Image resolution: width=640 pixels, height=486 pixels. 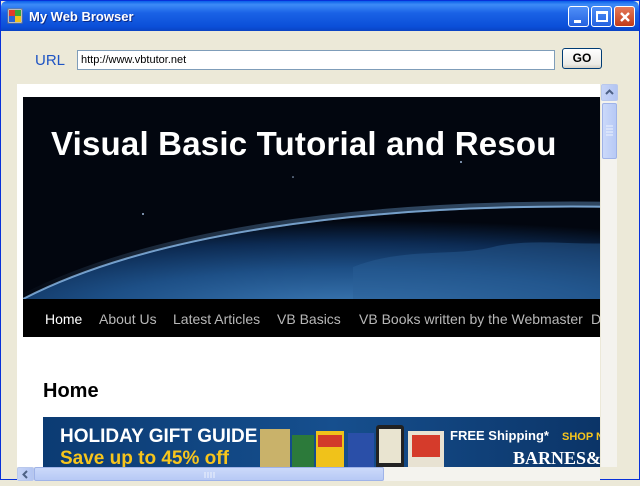 I want to click on close-button, so click(x=624, y=16).